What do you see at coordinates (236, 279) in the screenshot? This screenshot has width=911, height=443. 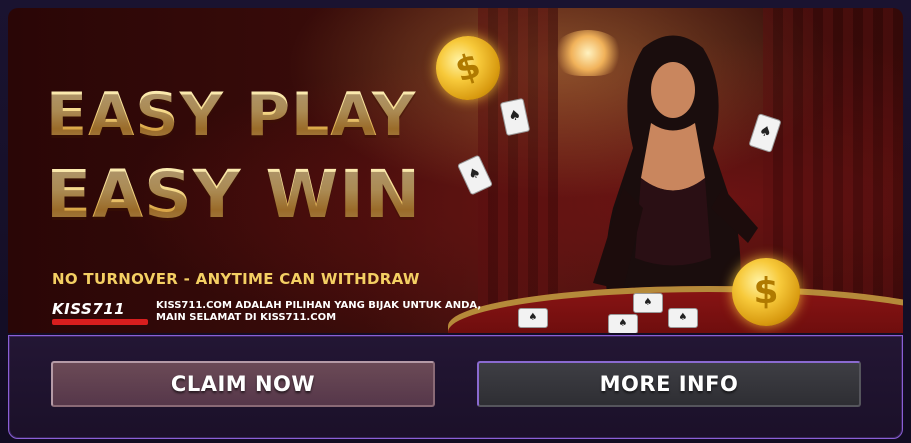 I see `tagline: NO TURNOVER - ANYTIME CAN WITHDRAW` at bounding box center [236, 279].